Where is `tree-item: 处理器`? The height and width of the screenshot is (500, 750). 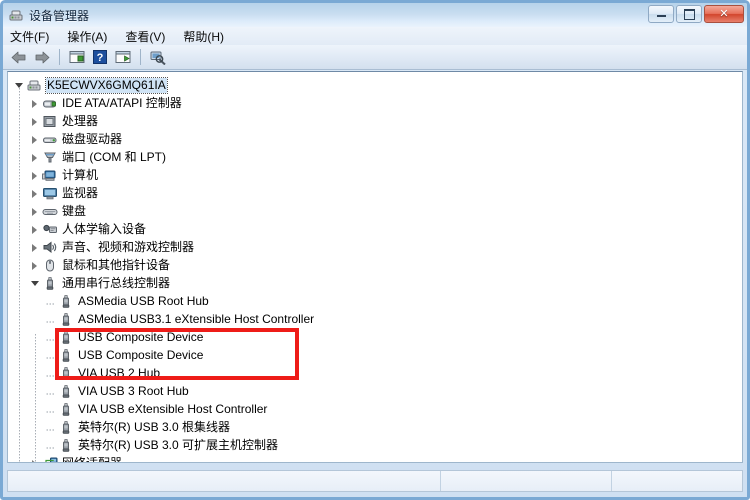 tree-item: 处理器 is located at coordinates (375, 121).